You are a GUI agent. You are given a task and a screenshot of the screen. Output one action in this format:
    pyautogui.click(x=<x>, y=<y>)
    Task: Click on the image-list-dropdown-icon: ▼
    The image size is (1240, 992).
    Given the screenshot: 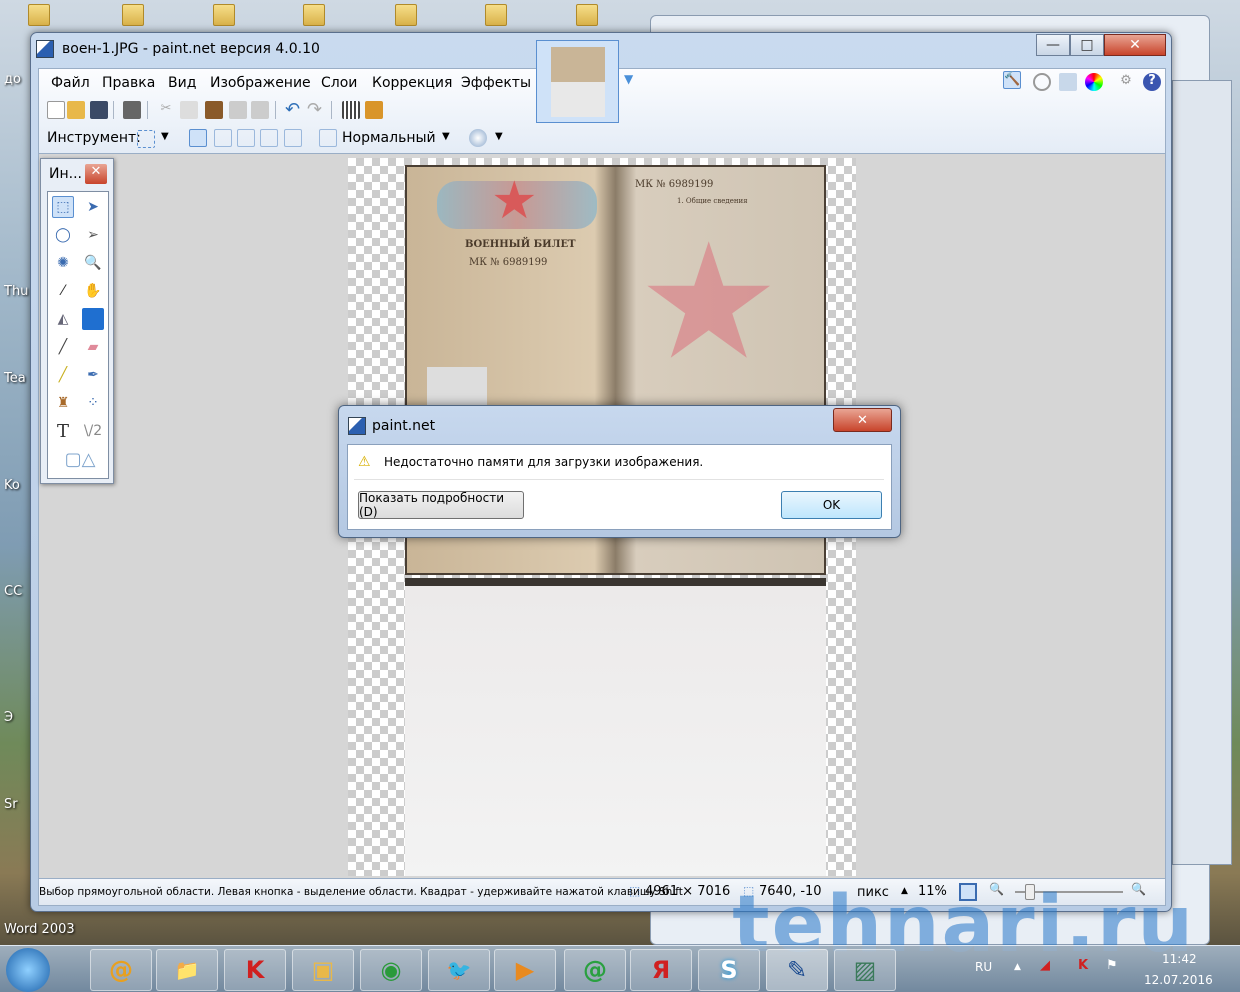 What is the action you would take?
    pyautogui.click(x=628, y=79)
    